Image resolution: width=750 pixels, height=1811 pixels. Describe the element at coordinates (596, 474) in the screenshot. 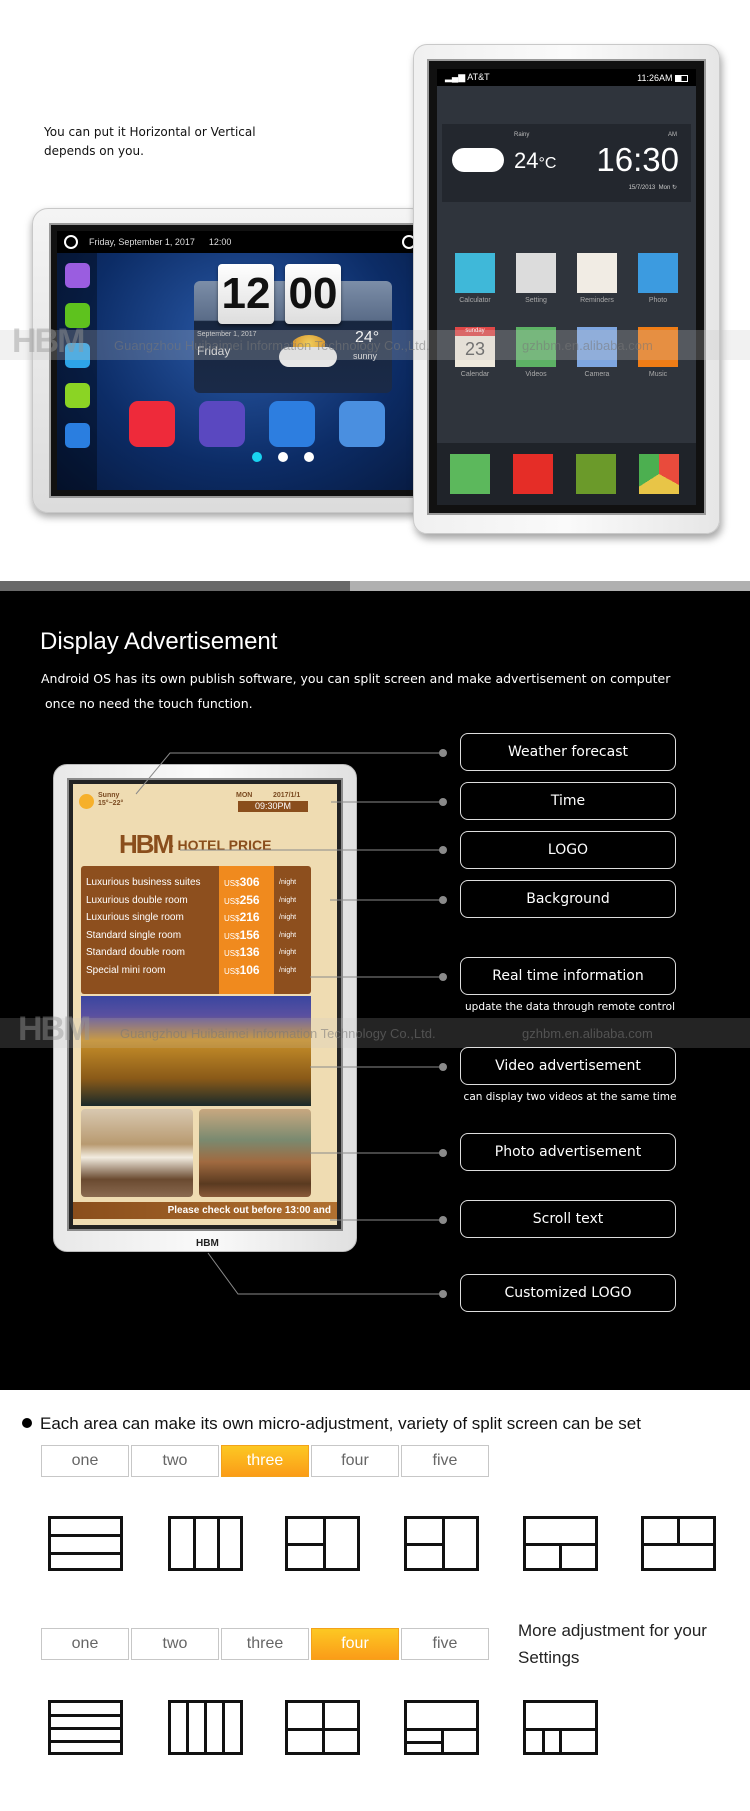

I see `messages-icon` at that location.